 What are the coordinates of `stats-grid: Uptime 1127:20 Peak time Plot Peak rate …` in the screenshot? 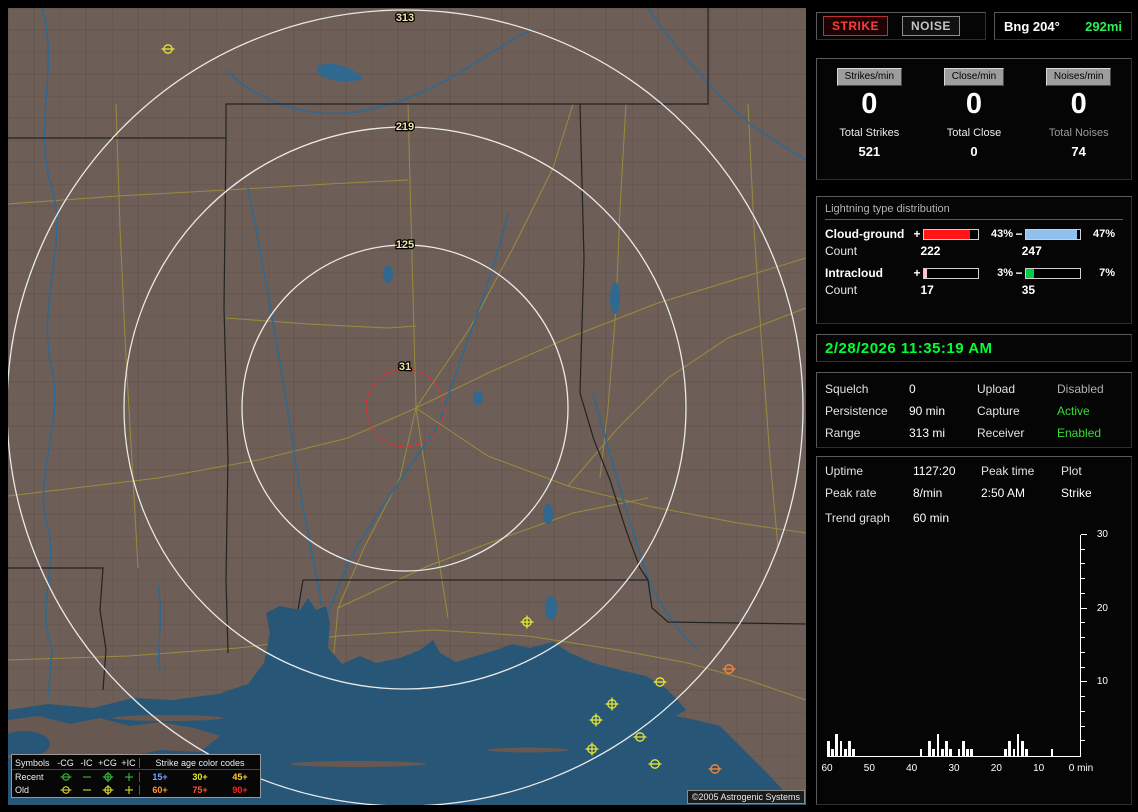 It's located at (974, 482).